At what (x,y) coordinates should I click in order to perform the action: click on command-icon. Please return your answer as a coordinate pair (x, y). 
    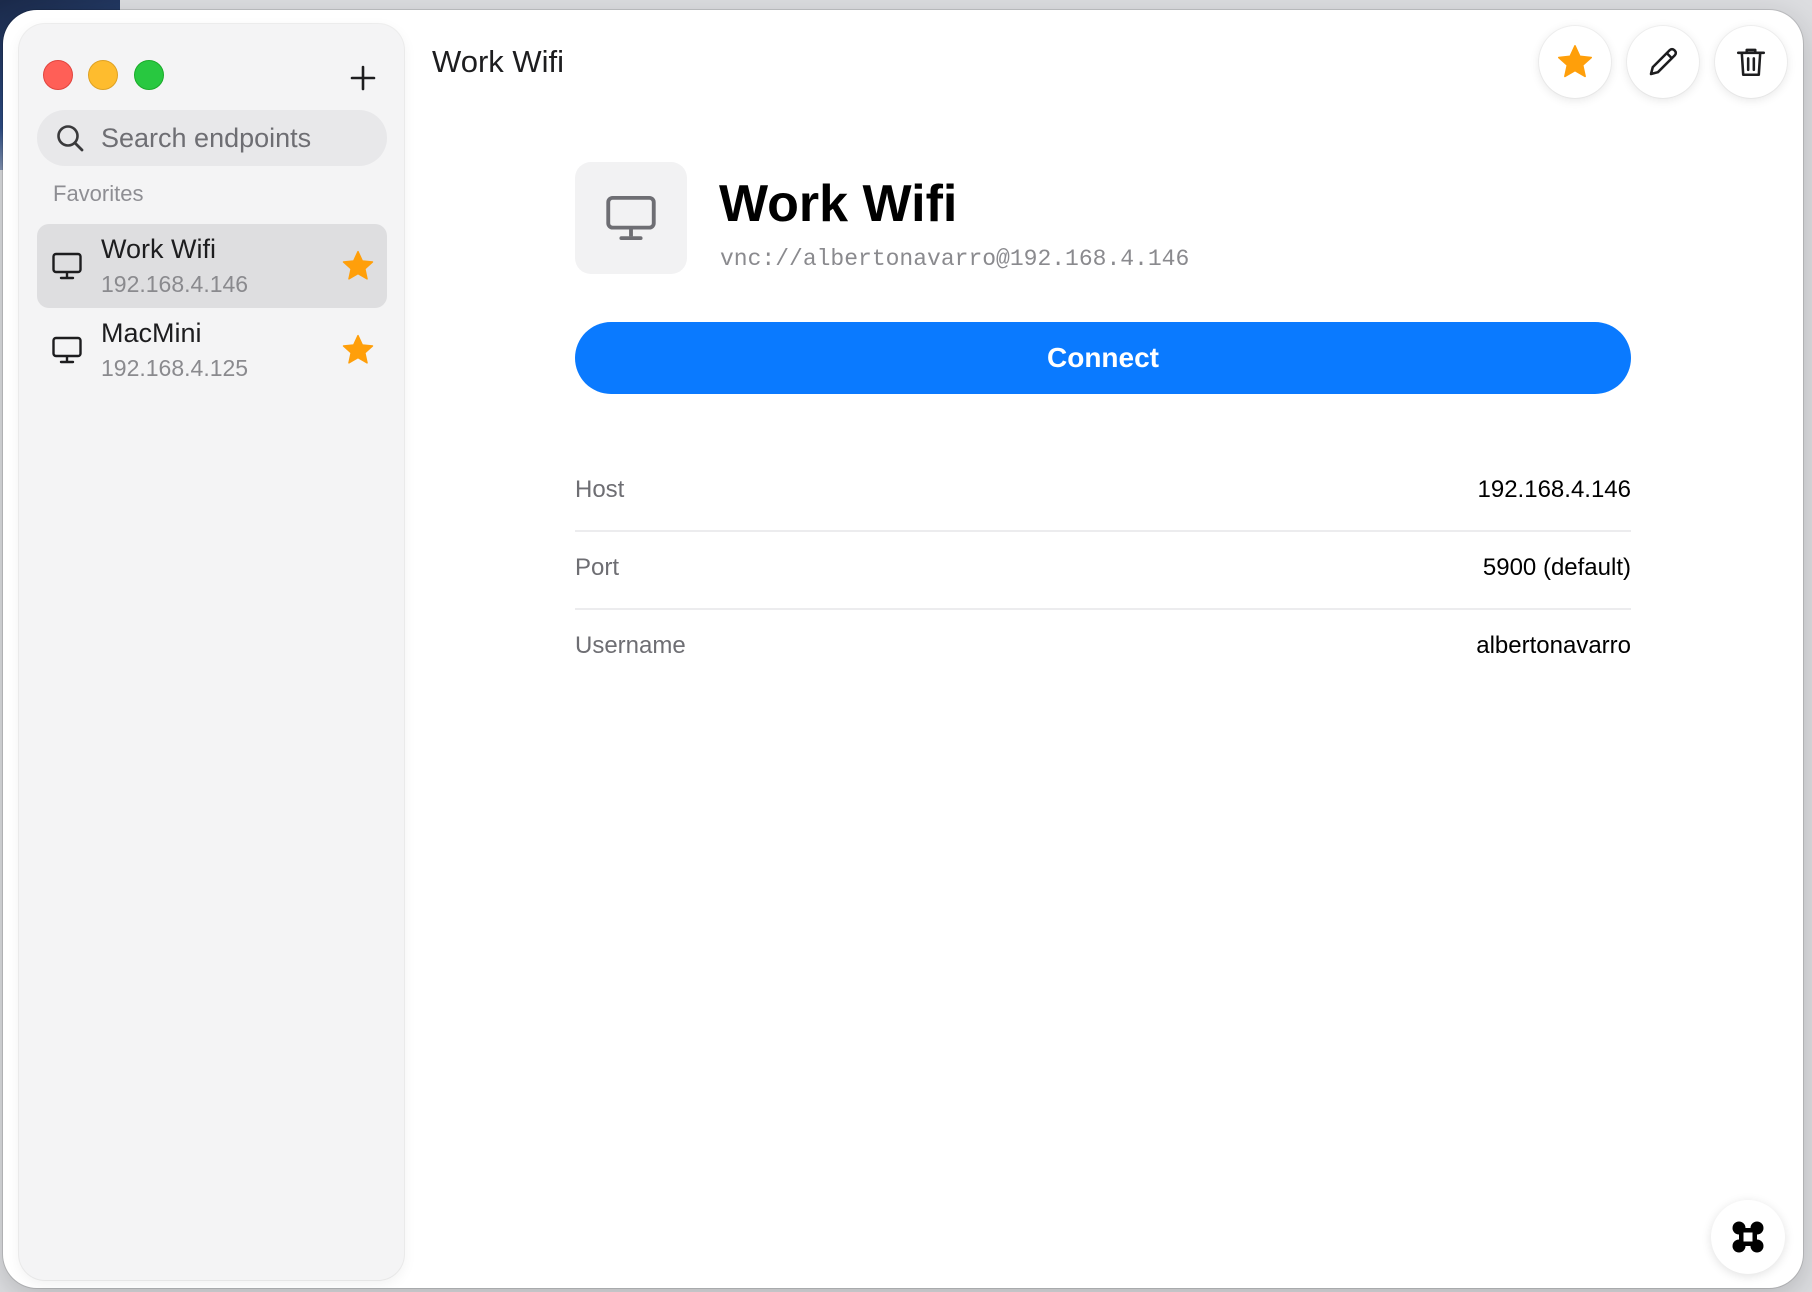
    Looking at the image, I should click on (1748, 1237).